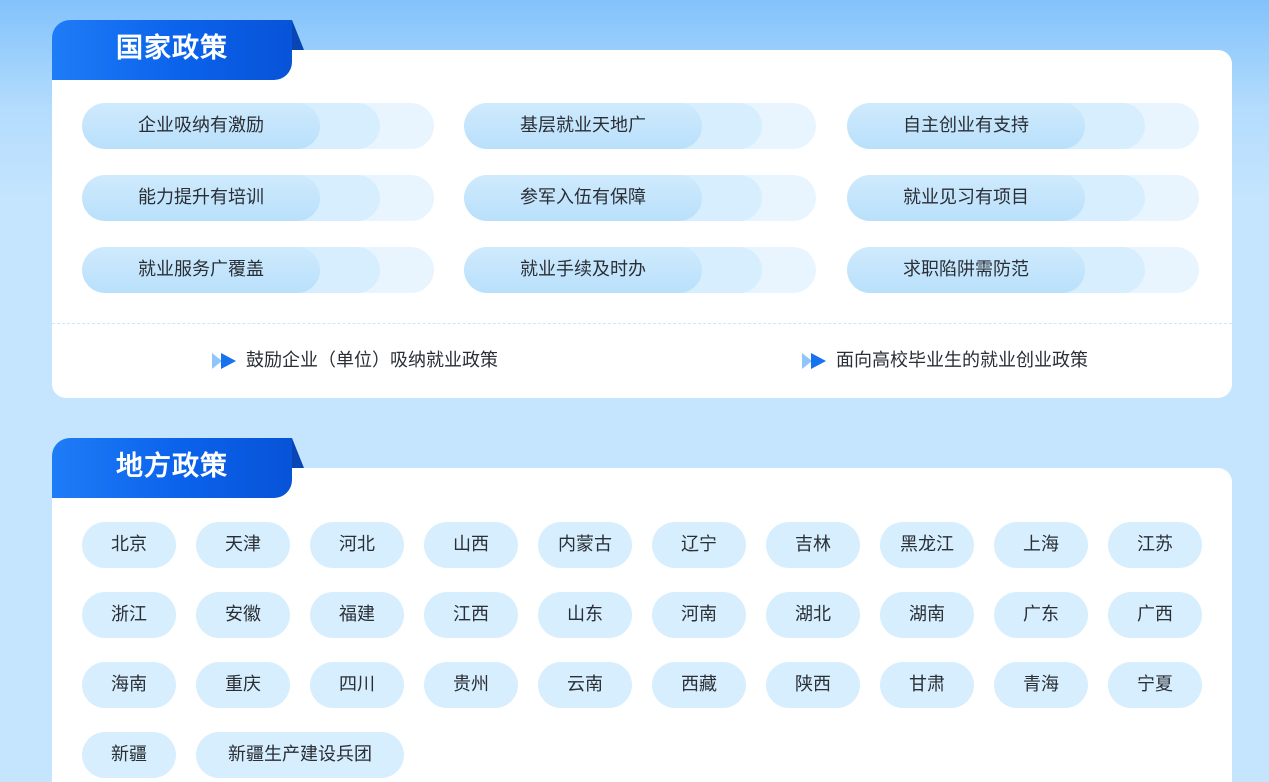 This screenshot has height=782, width=1269. Describe the element at coordinates (129, 615) in the screenshot. I see `region-chip: 浙江` at that location.